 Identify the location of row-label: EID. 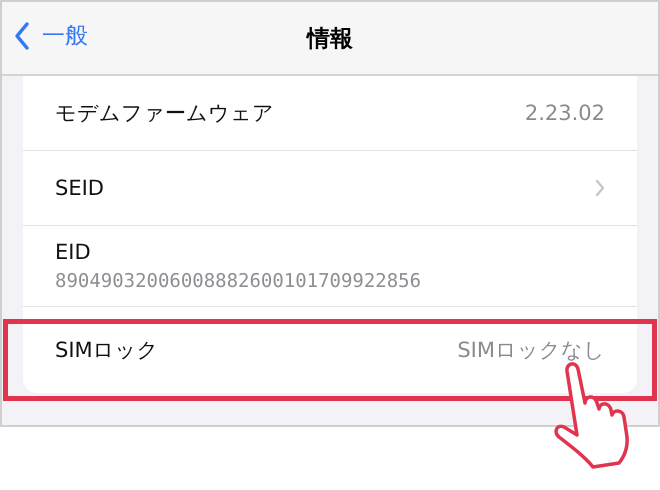
(73, 252).